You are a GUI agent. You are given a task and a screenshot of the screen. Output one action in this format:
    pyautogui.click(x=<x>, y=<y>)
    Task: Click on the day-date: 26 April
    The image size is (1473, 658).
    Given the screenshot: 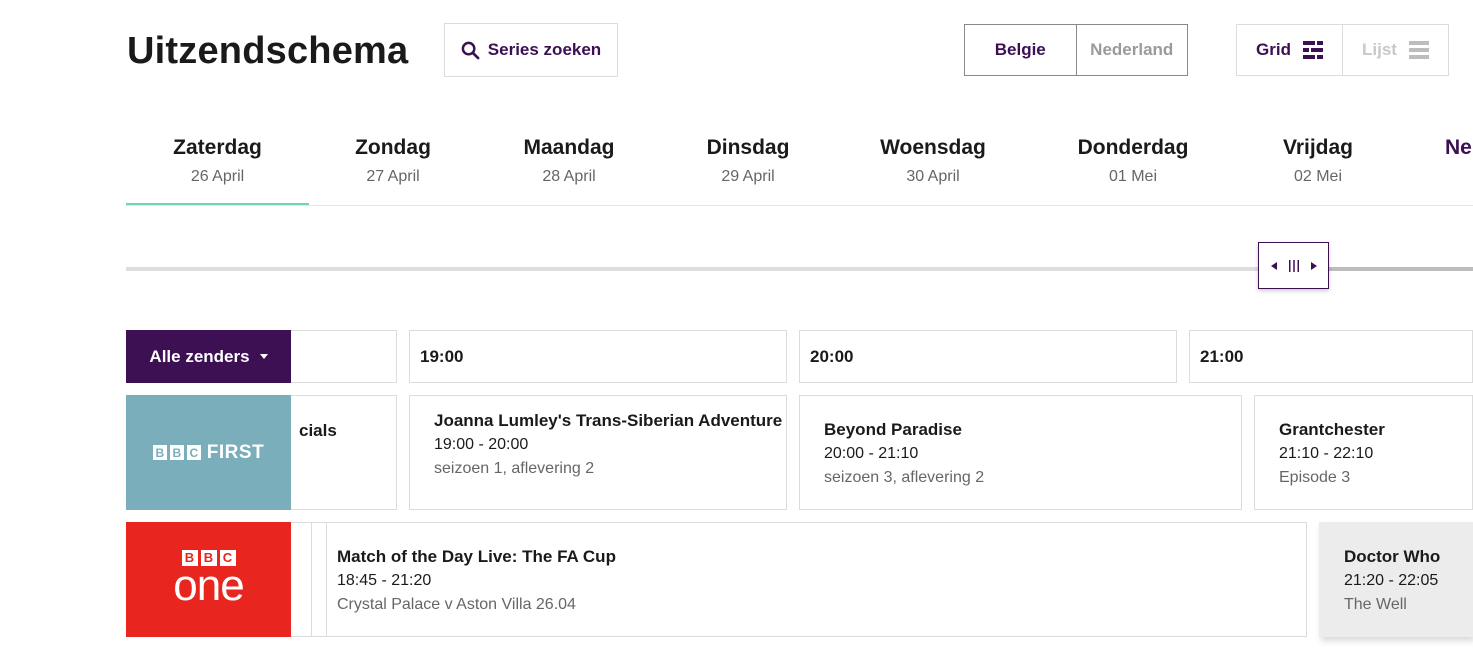 What is the action you would take?
    pyautogui.click(x=217, y=176)
    